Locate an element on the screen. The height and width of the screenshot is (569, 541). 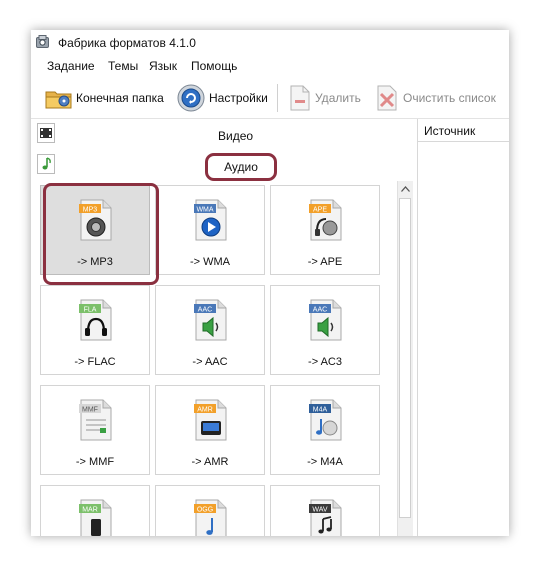
mmf-document-icon: MMF is located at coordinates (95, 420).